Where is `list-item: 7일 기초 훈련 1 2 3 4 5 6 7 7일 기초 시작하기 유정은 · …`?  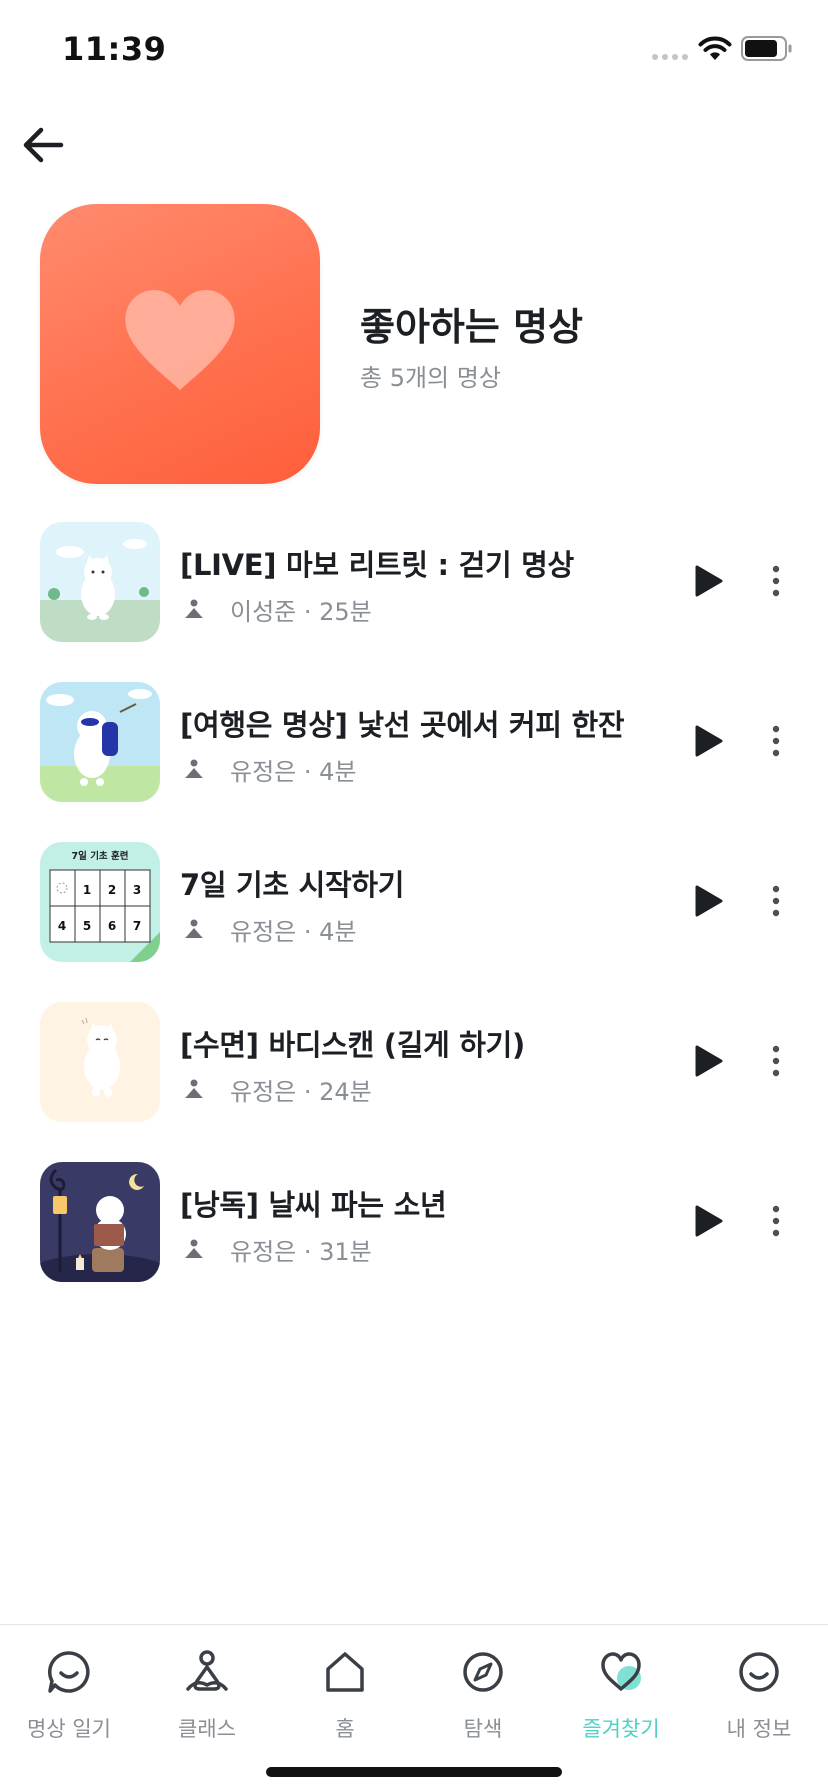 list-item: 7일 기초 훈련 1 2 3 4 5 6 7 7일 기초 시작하기 유정은 · … is located at coordinates (414, 904).